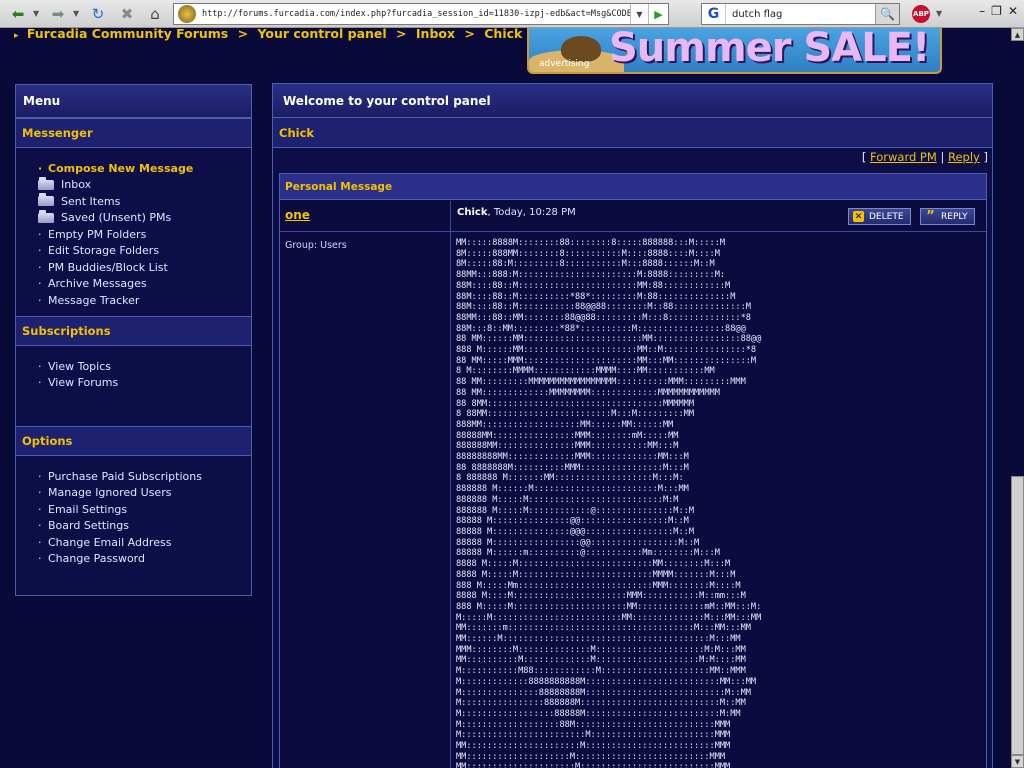 The height and width of the screenshot is (768, 1024). I want to click on adblock-icon: ABP, so click(921, 14).